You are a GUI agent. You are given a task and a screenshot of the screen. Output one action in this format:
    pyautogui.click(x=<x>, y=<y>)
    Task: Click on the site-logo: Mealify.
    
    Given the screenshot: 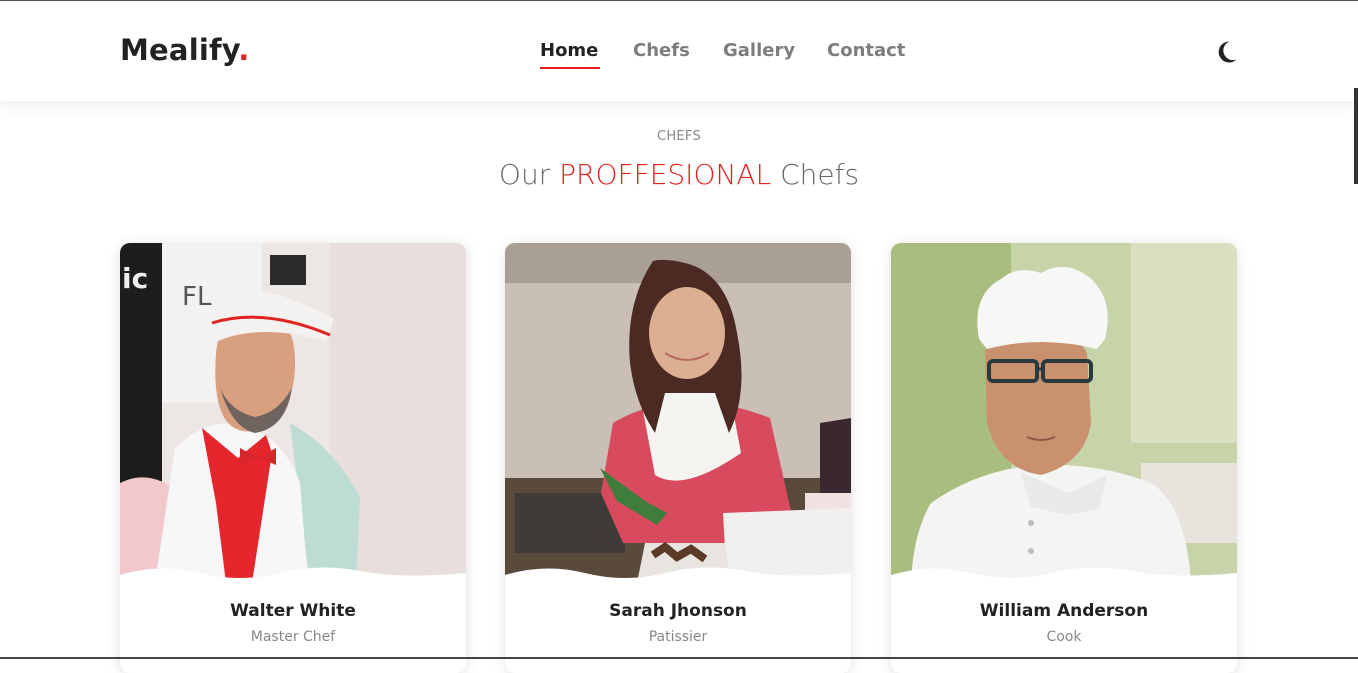 What is the action you would take?
    pyautogui.click(x=184, y=50)
    